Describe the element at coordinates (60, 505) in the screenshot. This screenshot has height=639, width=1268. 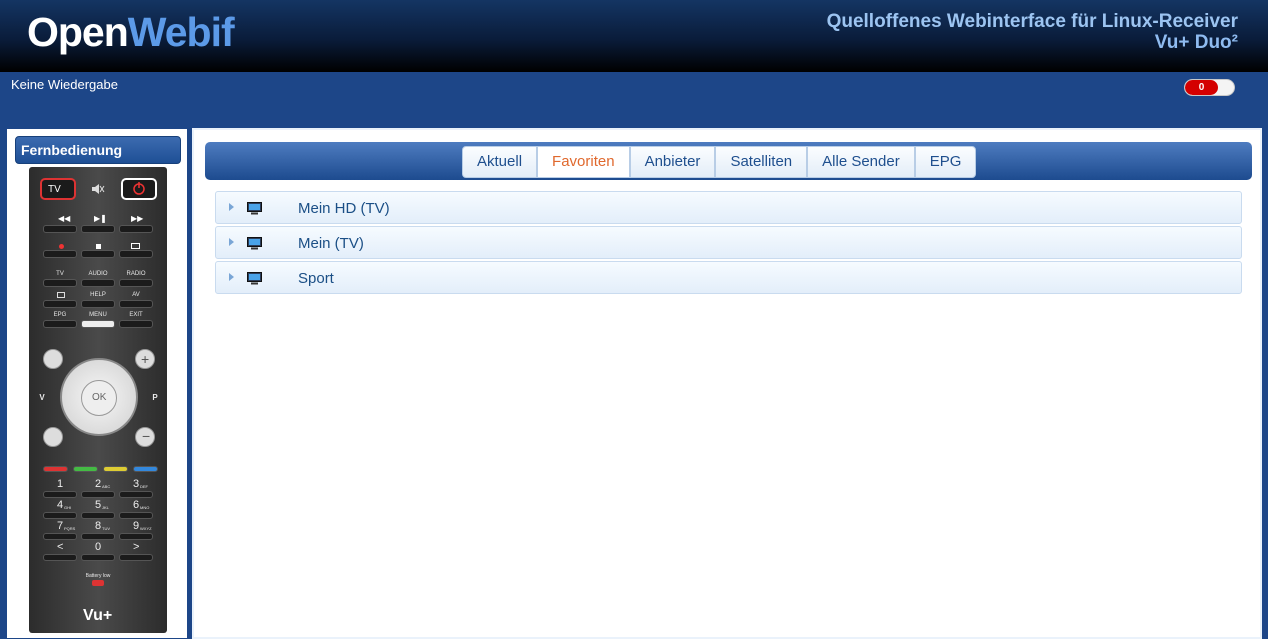
I see `number-label: 4` at that location.